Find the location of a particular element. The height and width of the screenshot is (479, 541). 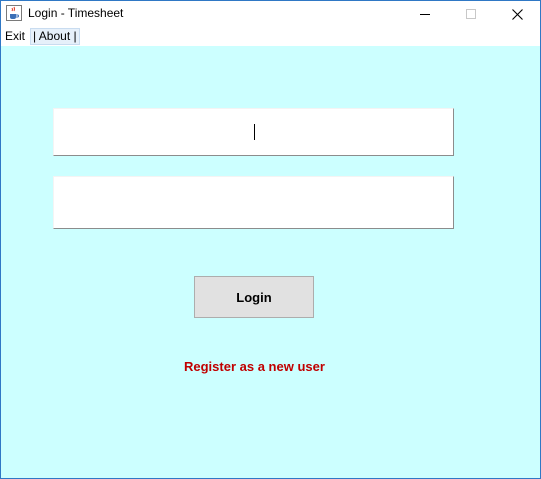

username-field is located at coordinates (253, 132).